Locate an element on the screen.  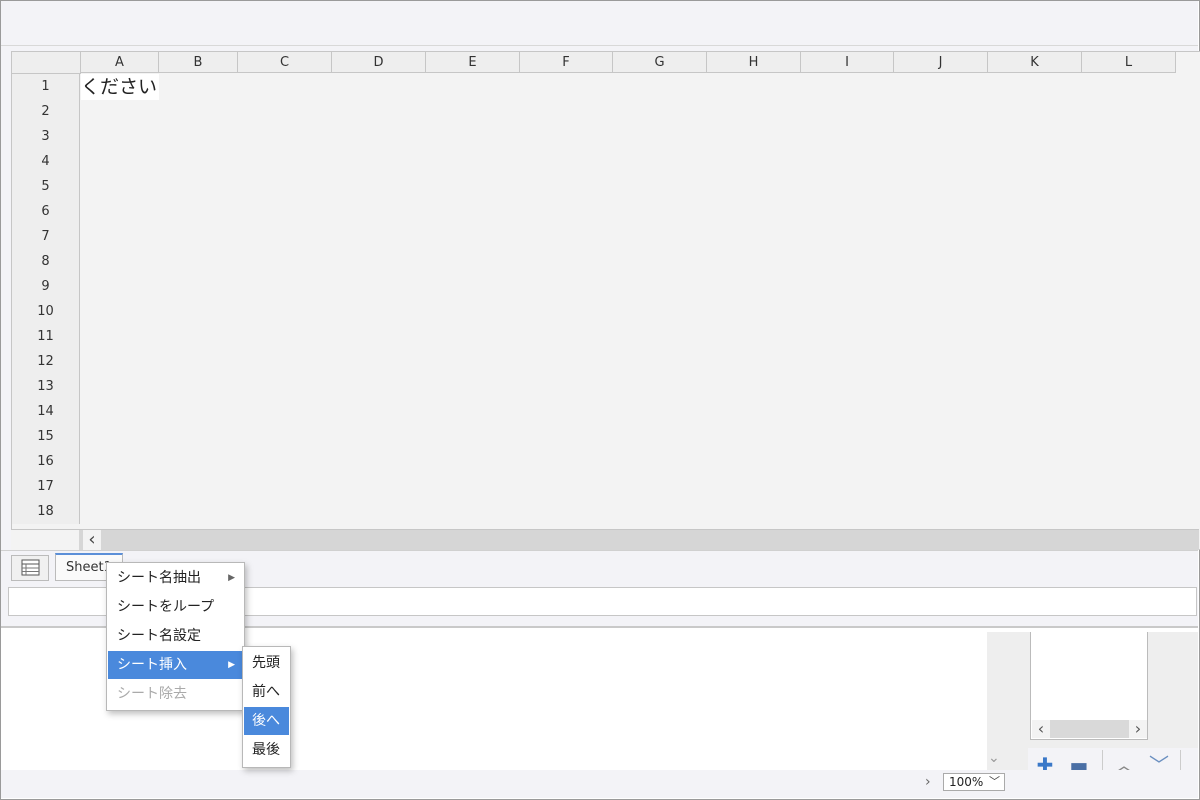
scrollbar-spacer is located at coordinates (45, 540).